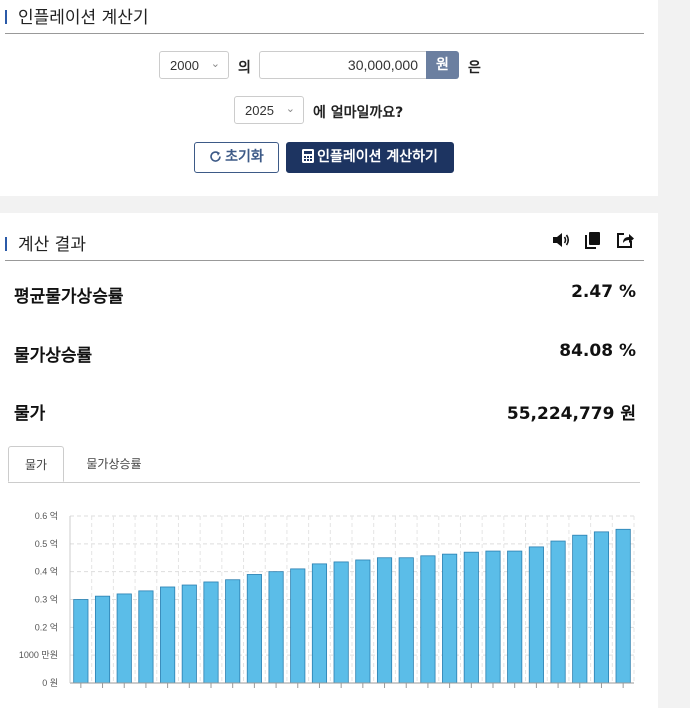 The height and width of the screenshot is (708, 690). Describe the element at coordinates (603, 292) in the screenshot. I see `average-inflation-value: 2.47 %` at that location.